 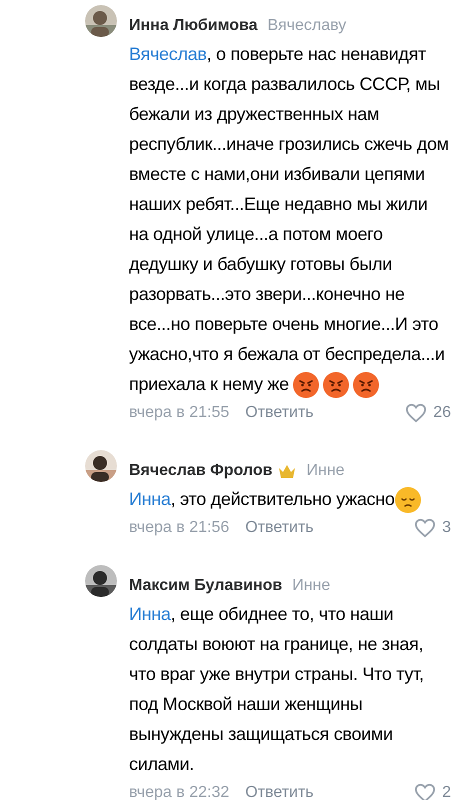 What do you see at coordinates (307, 26) in the screenshot?
I see `reply-to-name: Вячеславу` at bounding box center [307, 26].